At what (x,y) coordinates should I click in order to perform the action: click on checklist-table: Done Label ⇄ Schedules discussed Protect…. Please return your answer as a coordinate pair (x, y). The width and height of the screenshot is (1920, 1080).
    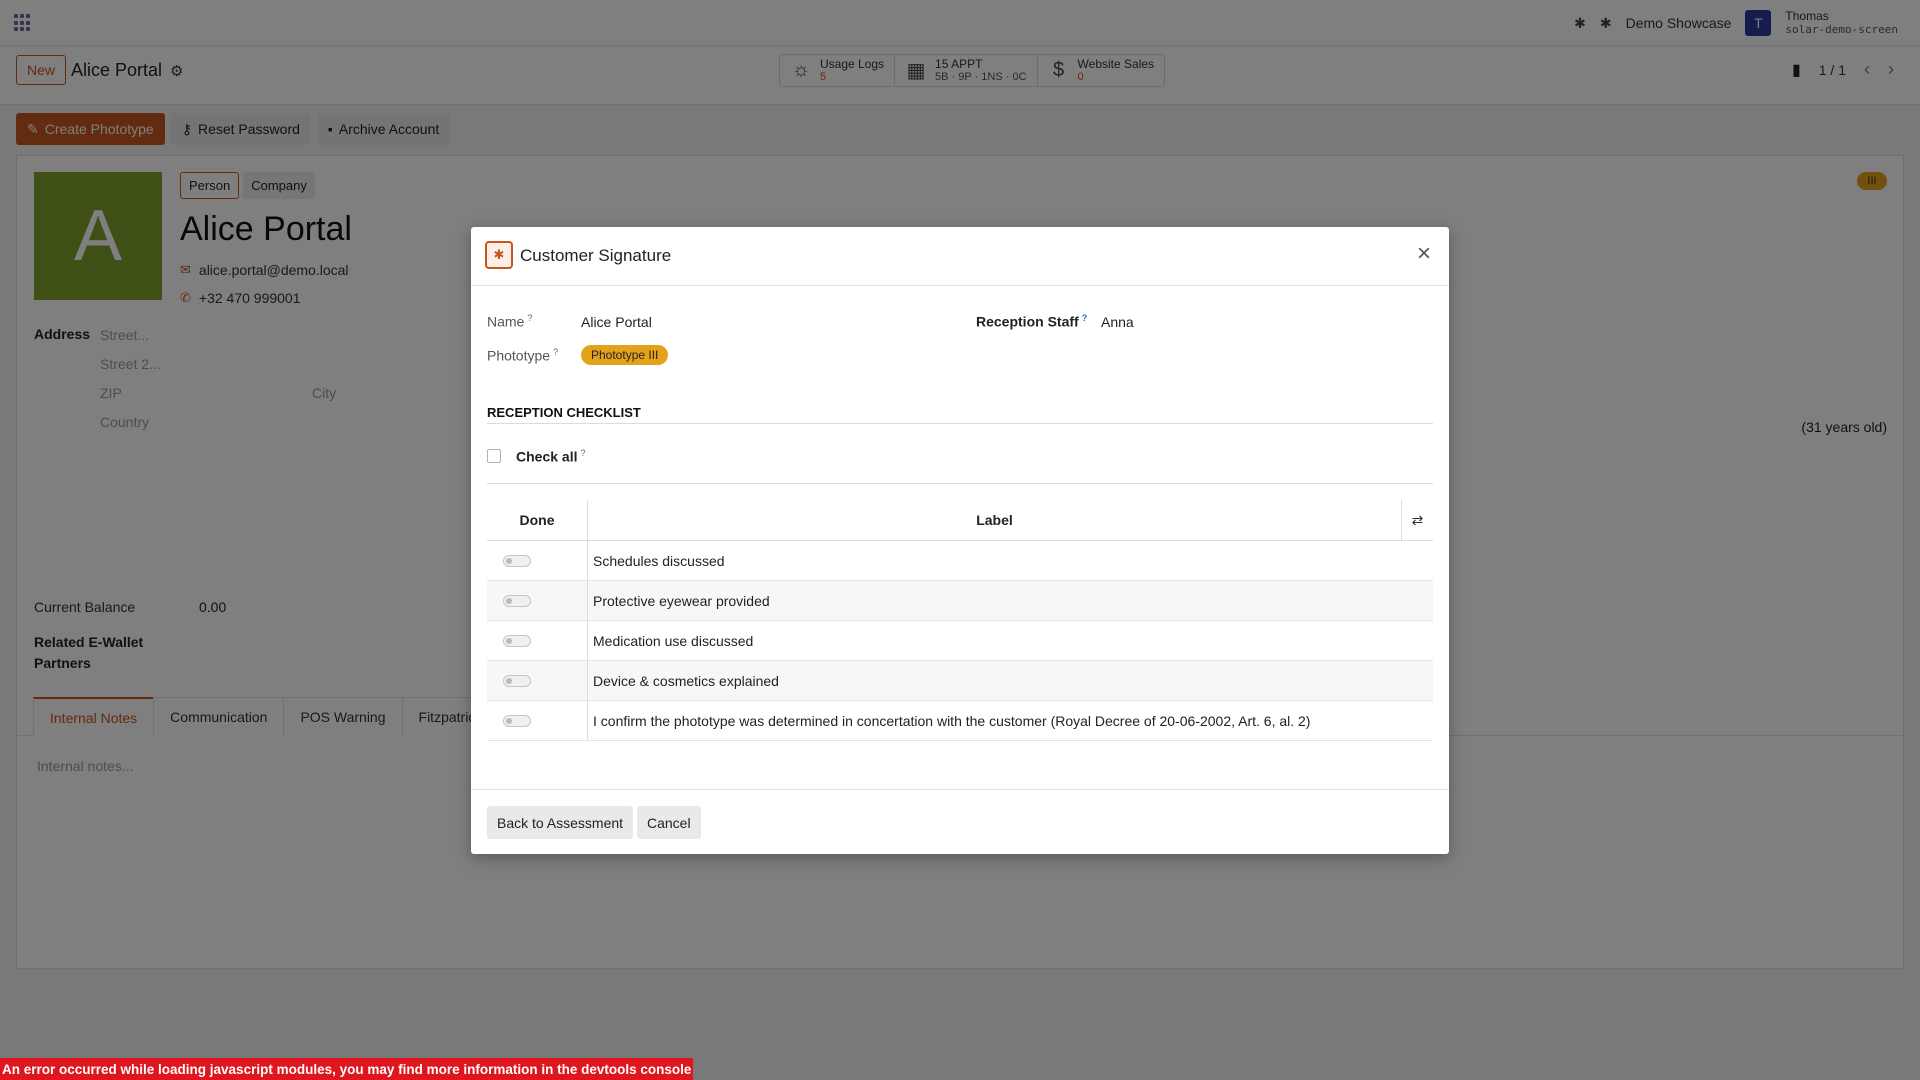
    Looking at the image, I should click on (960, 620).